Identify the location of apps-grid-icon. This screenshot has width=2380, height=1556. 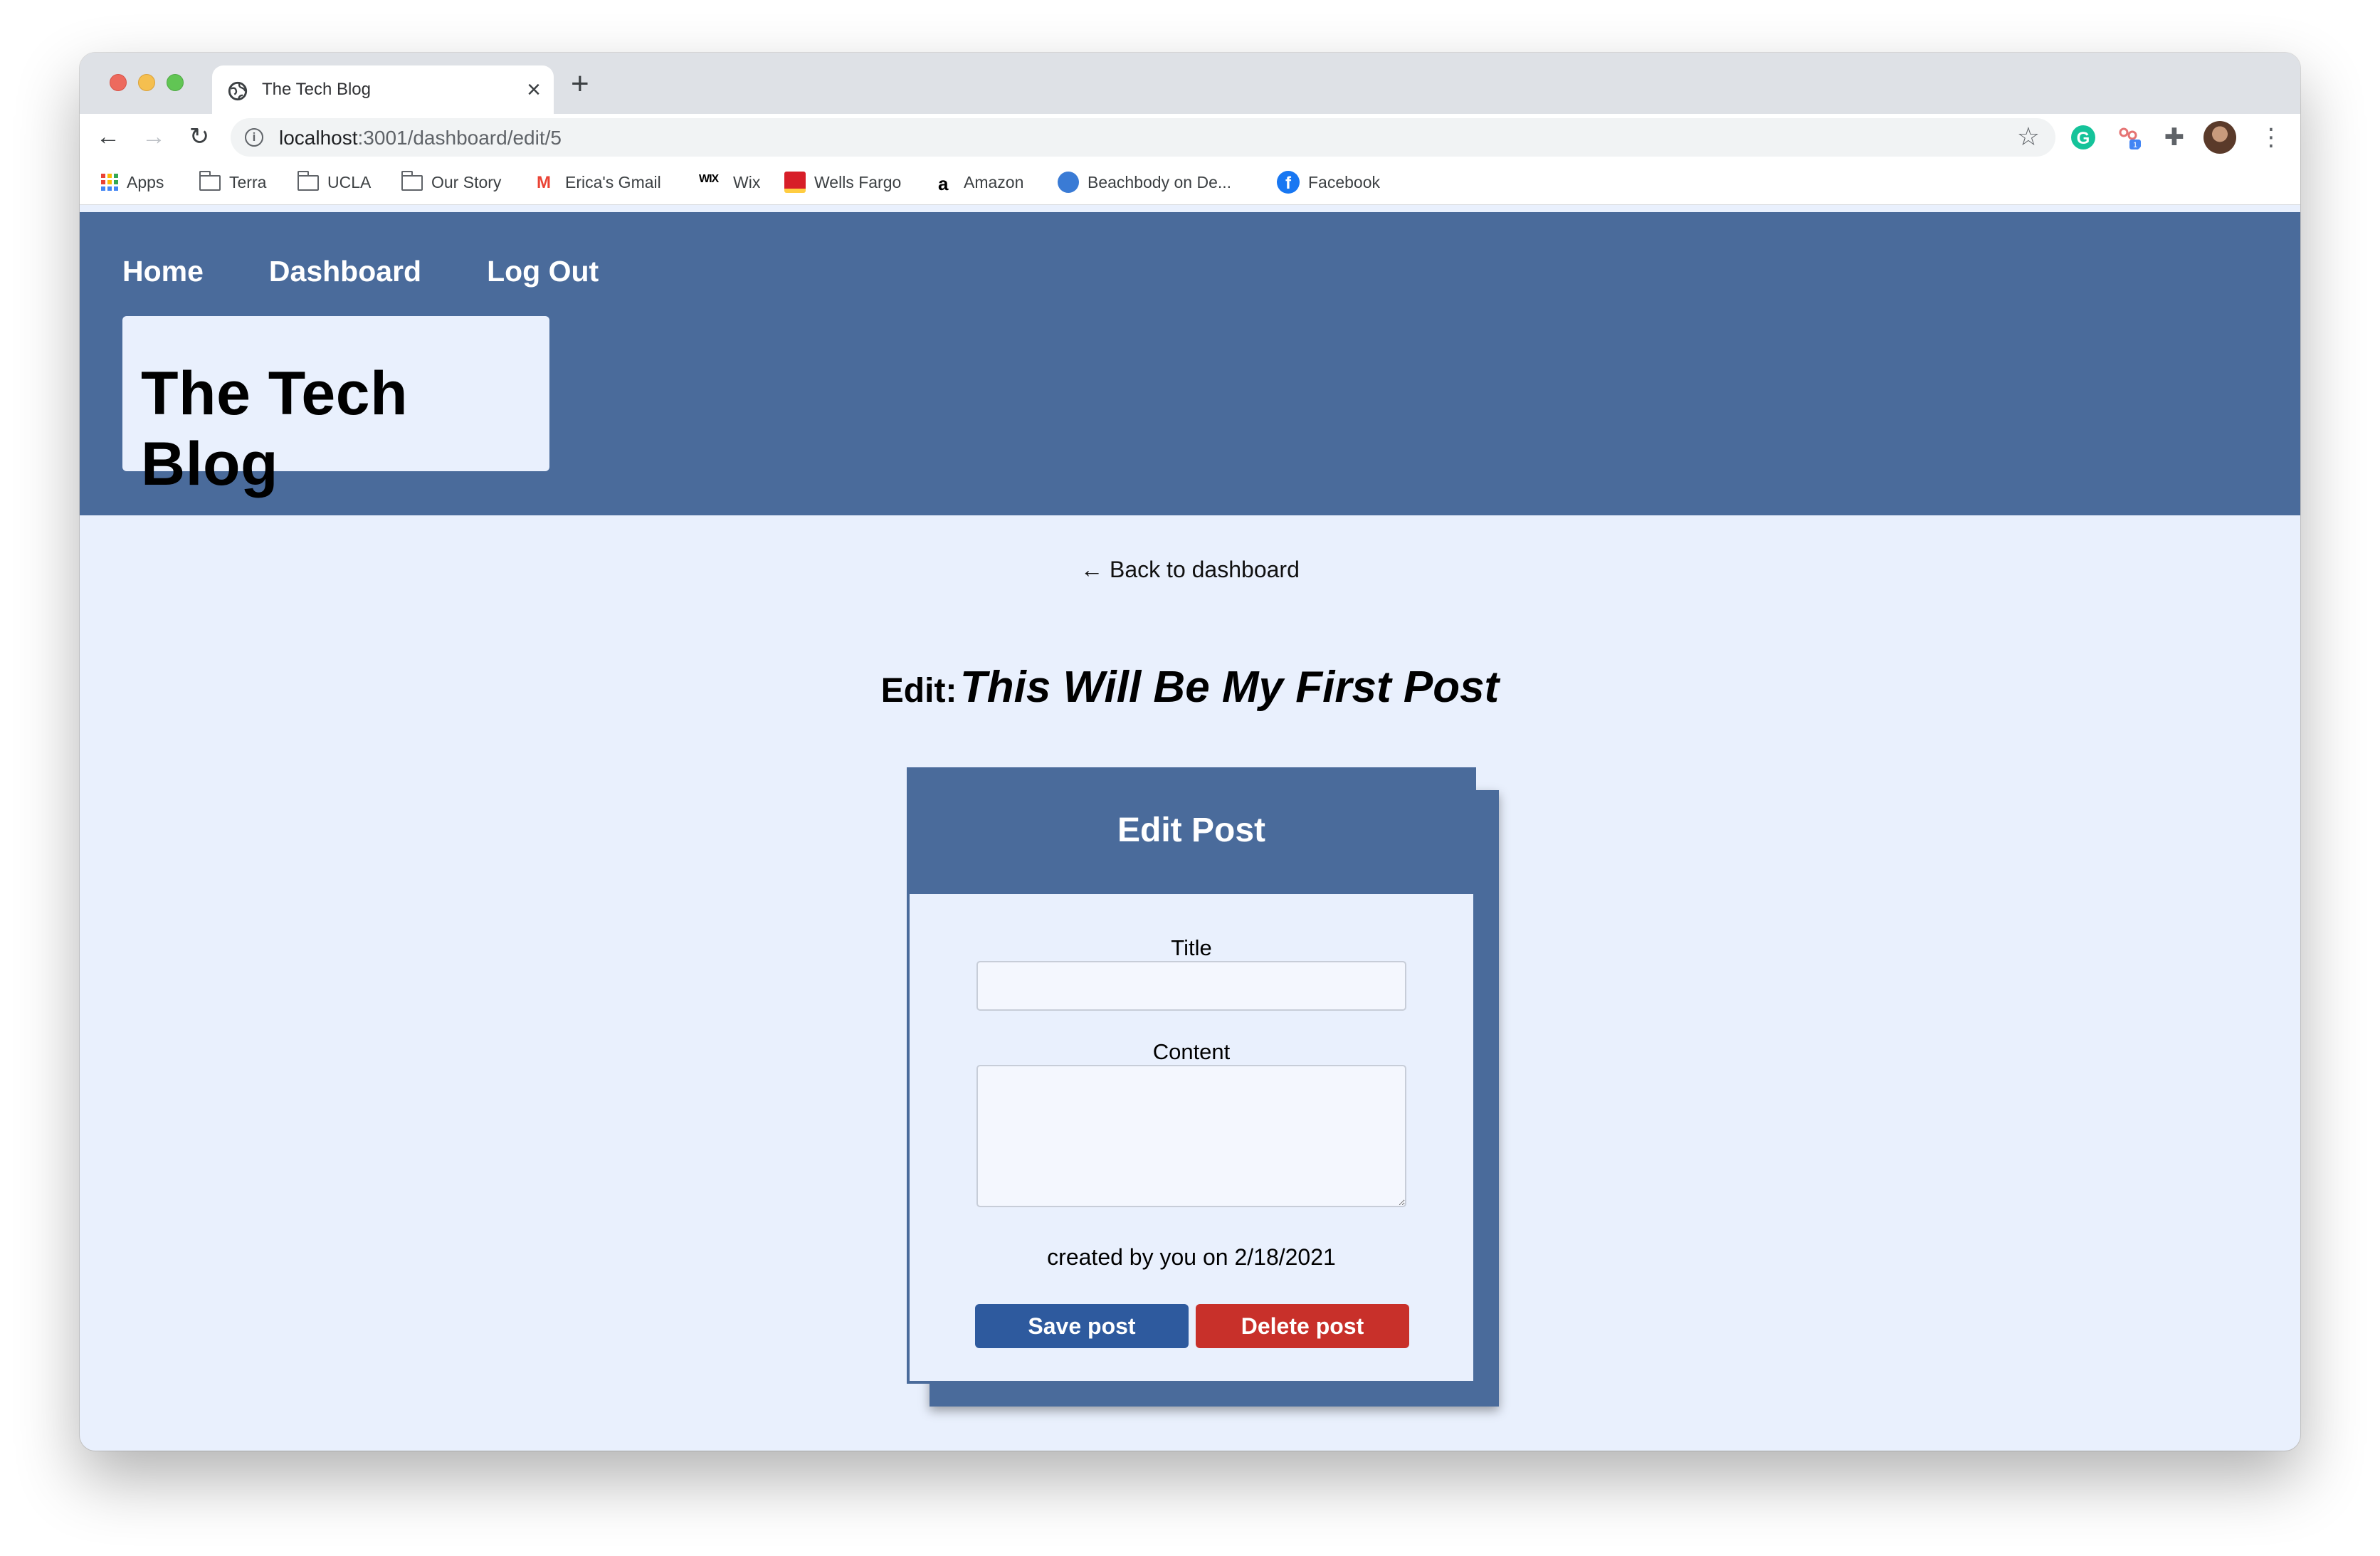
(109, 182).